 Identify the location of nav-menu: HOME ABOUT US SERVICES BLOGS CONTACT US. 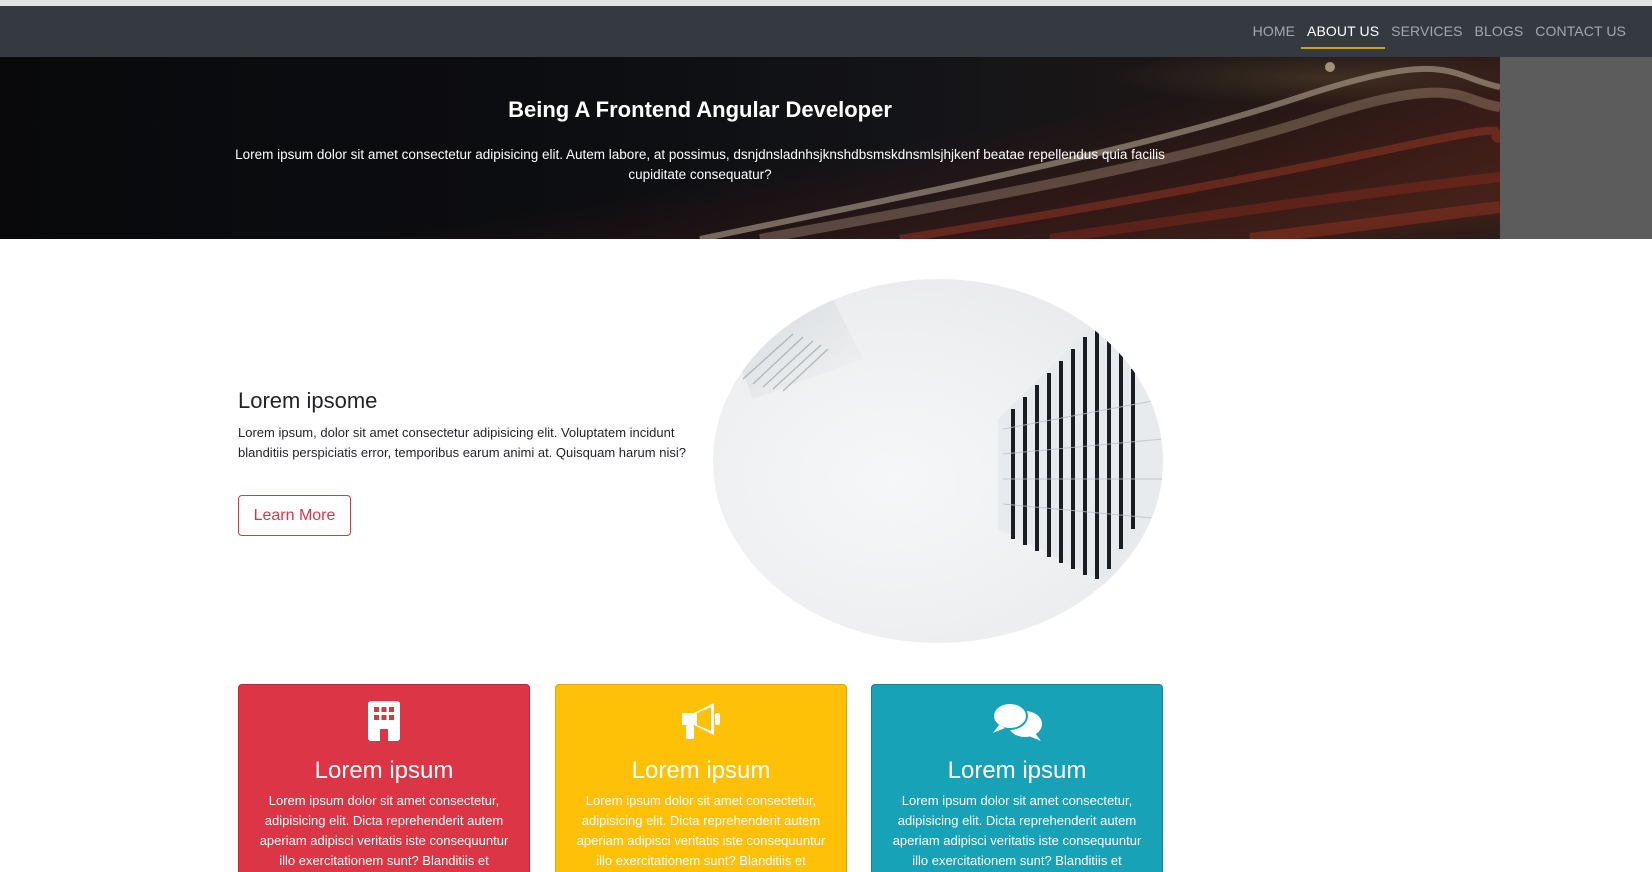
(1439, 31).